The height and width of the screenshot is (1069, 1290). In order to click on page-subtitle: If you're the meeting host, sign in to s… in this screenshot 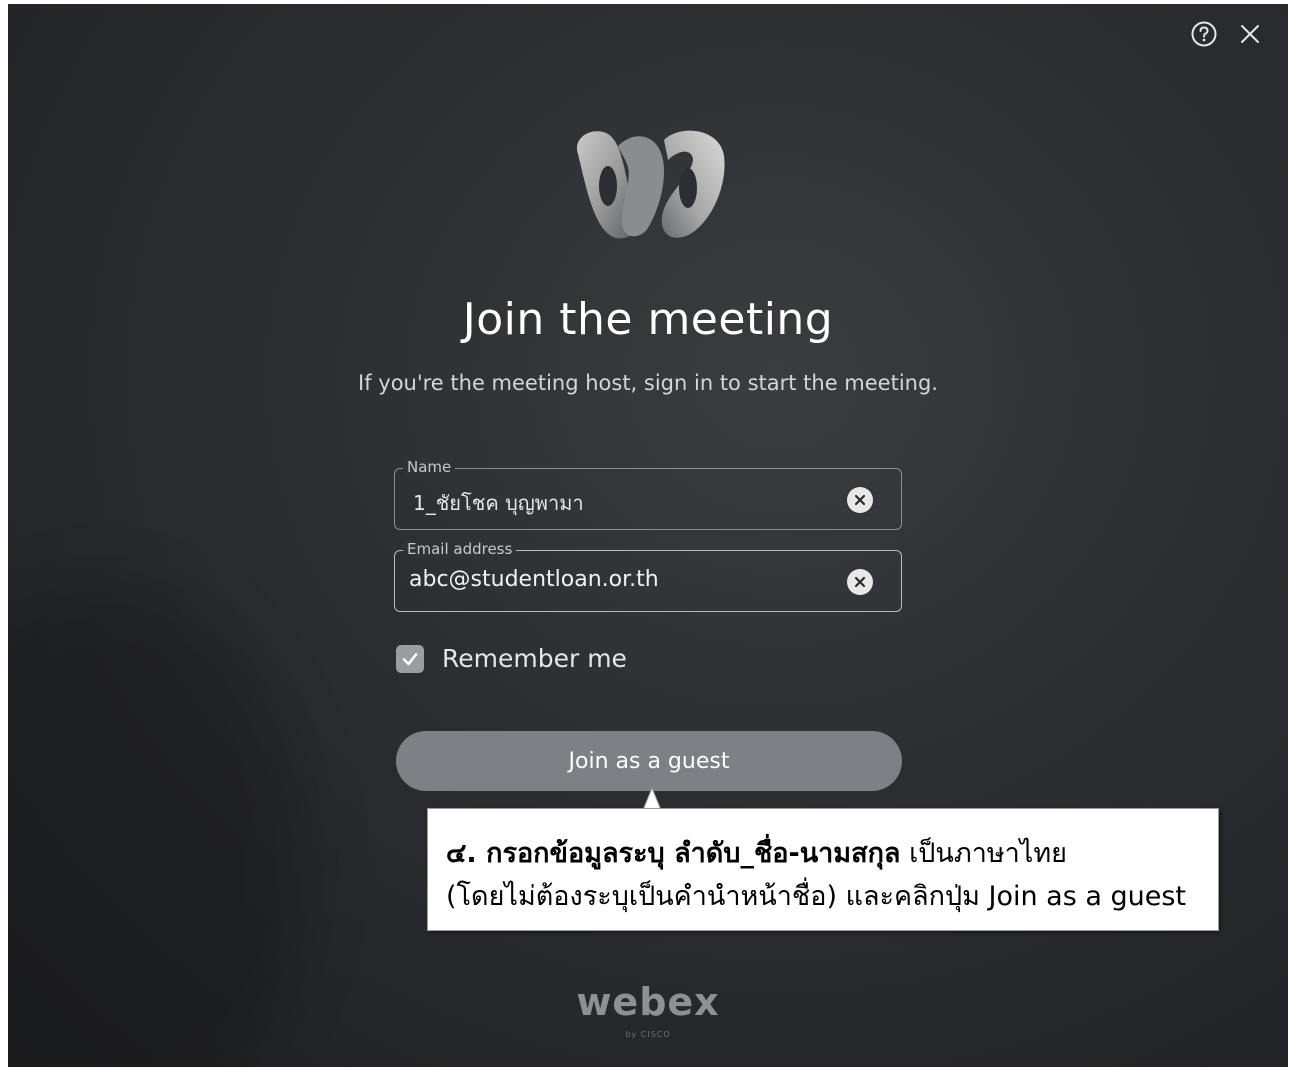, I will do `click(648, 383)`.